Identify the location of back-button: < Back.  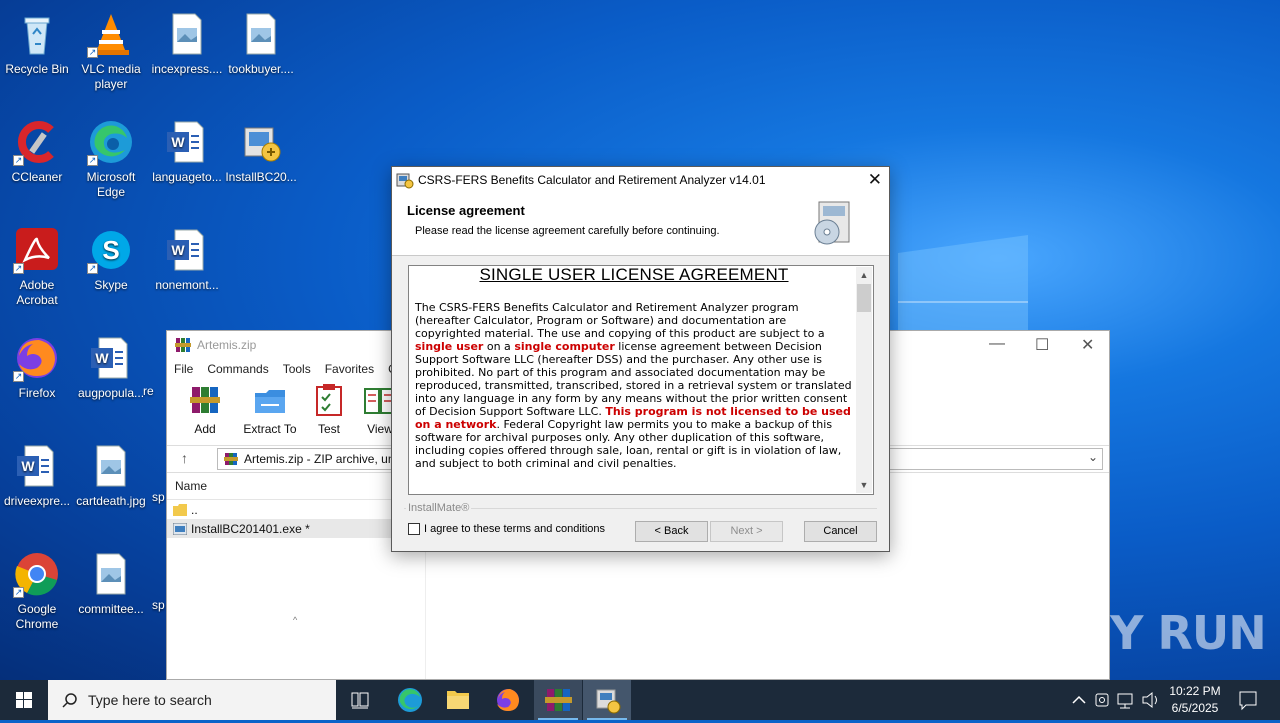
(671, 531).